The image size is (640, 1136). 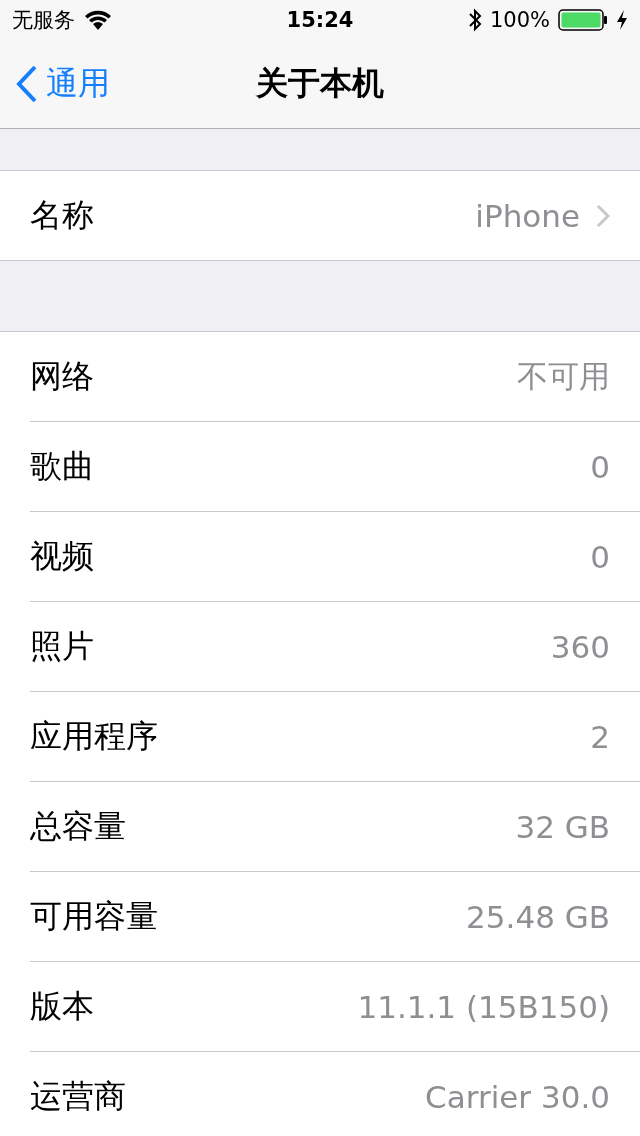 What do you see at coordinates (78, 1096) in the screenshot?
I see `row-label: 运营商` at bounding box center [78, 1096].